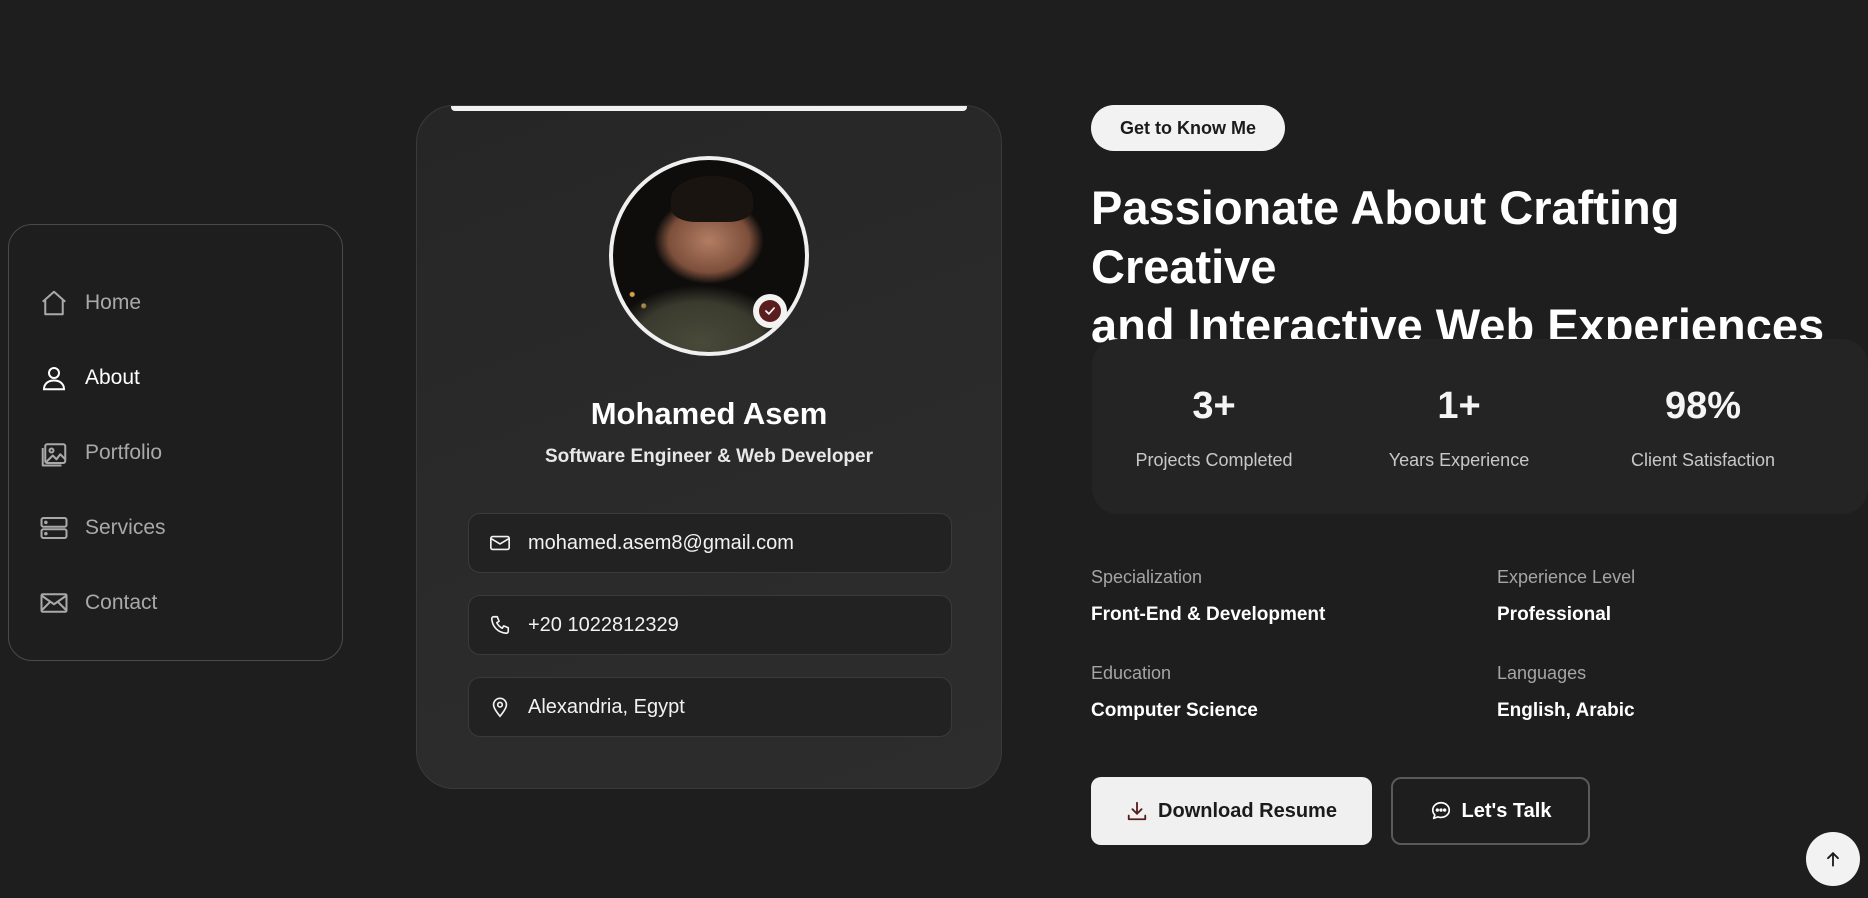 The image size is (1868, 898). What do you see at coordinates (1174, 692) in the screenshot?
I see `detail-education: Education Computer Science` at bounding box center [1174, 692].